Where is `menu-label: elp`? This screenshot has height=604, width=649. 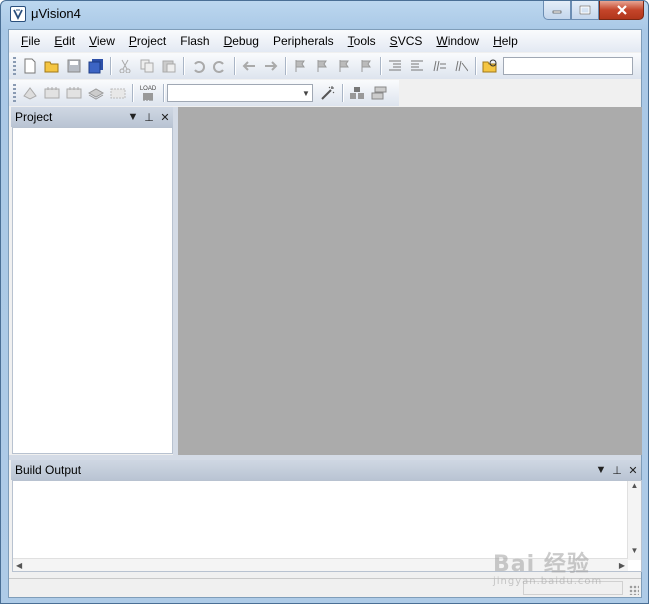 menu-label: elp is located at coordinates (509, 41).